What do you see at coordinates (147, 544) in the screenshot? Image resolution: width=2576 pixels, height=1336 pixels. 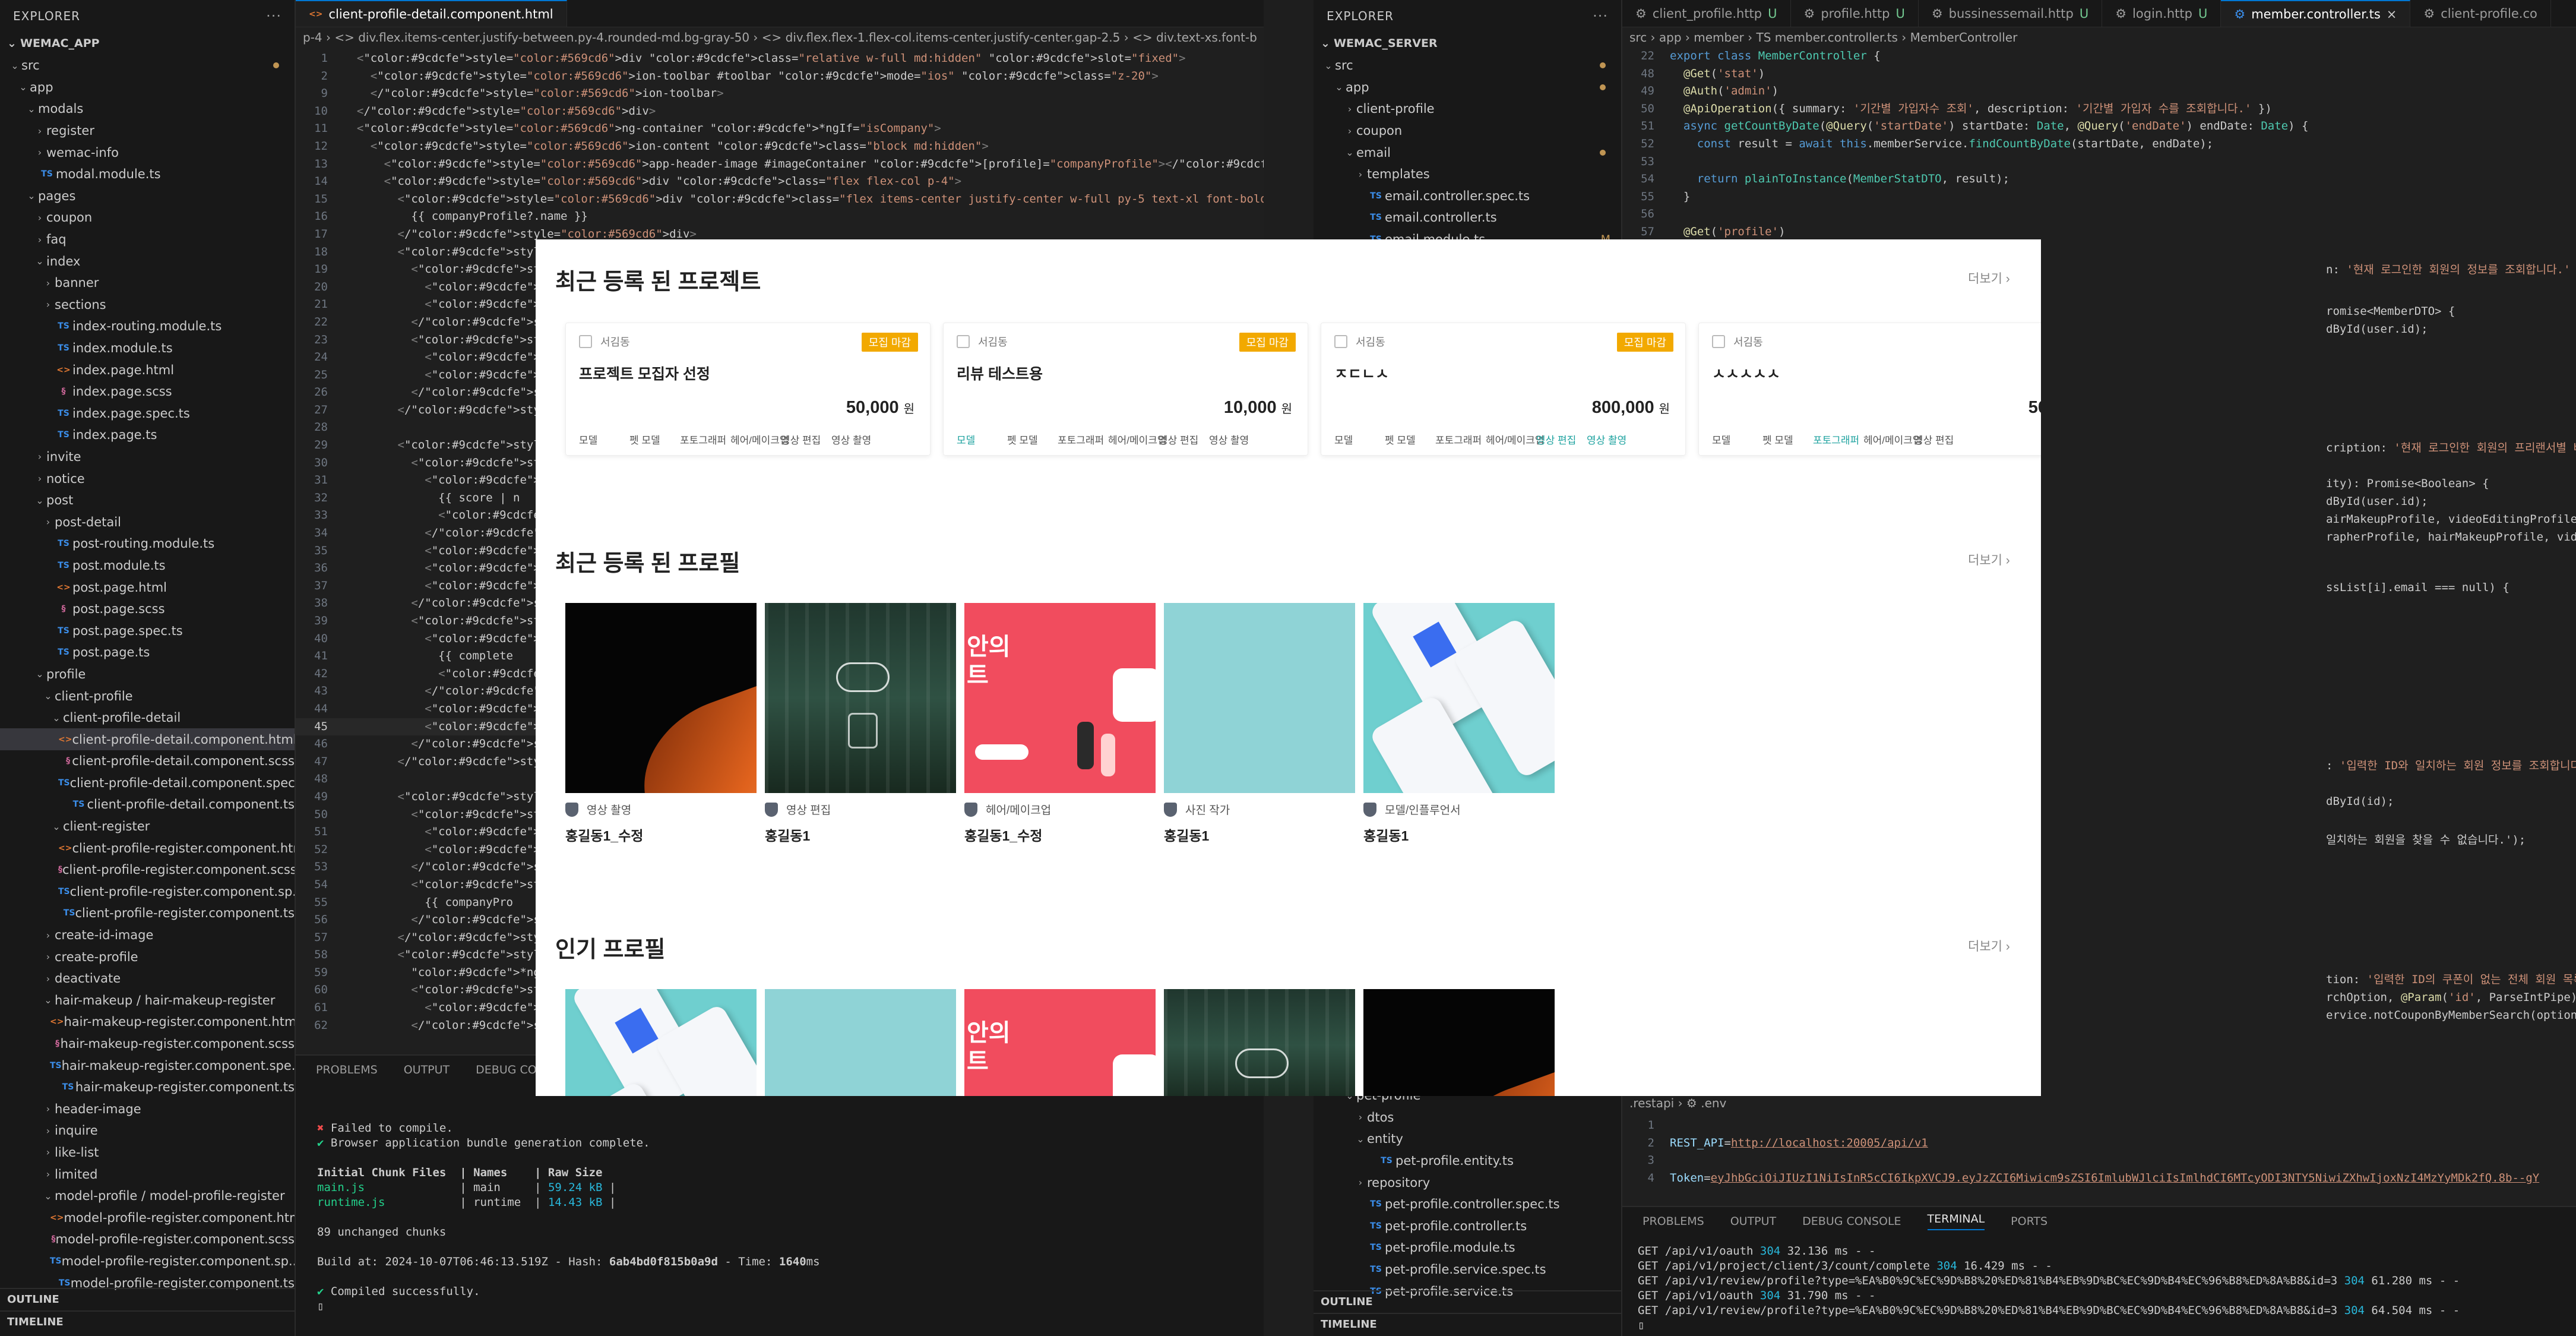 I see `tree-file: TS post-routing.module.ts` at bounding box center [147, 544].